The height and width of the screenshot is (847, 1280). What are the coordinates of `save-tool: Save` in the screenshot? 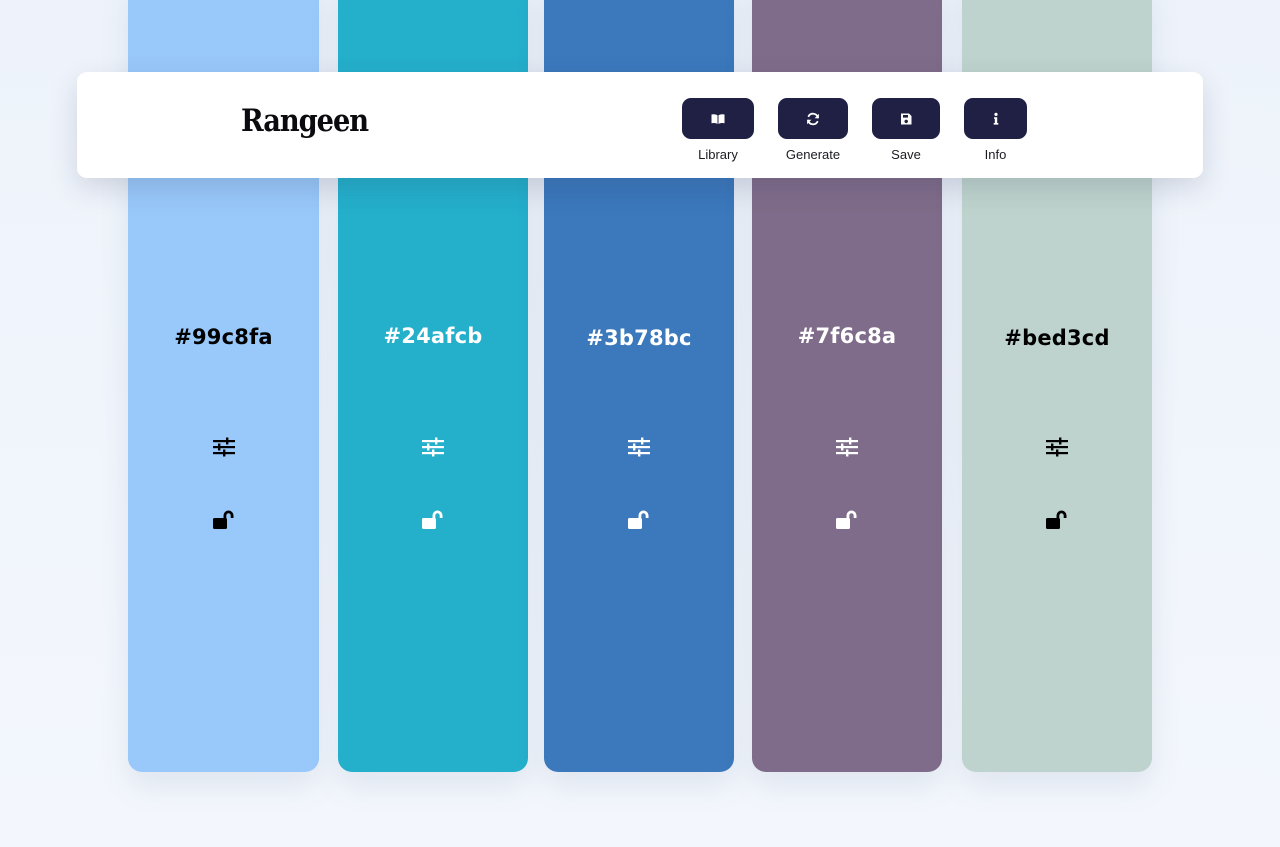 It's located at (906, 130).